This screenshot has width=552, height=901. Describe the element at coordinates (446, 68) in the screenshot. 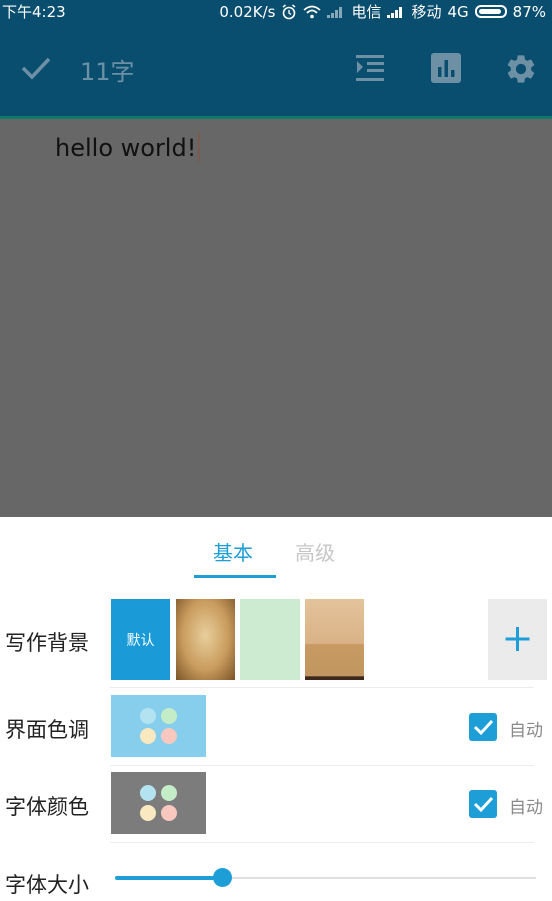

I see `stats-icon` at that location.